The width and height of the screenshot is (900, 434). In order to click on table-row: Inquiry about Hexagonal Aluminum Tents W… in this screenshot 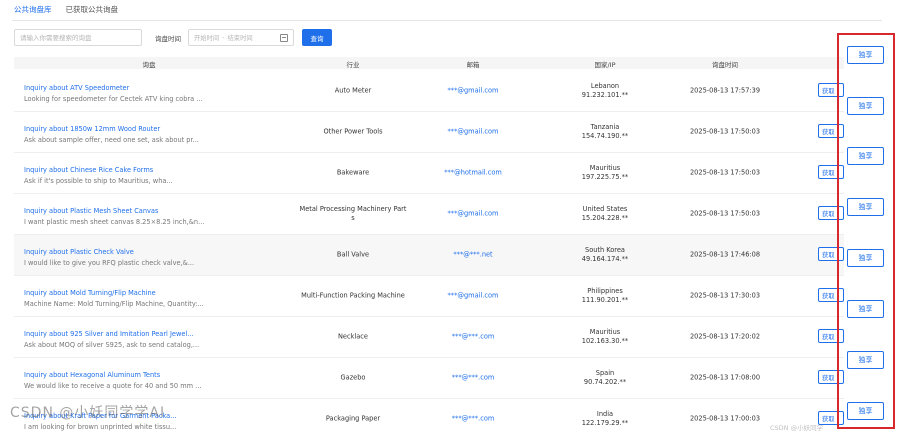, I will do `click(429, 378)`.